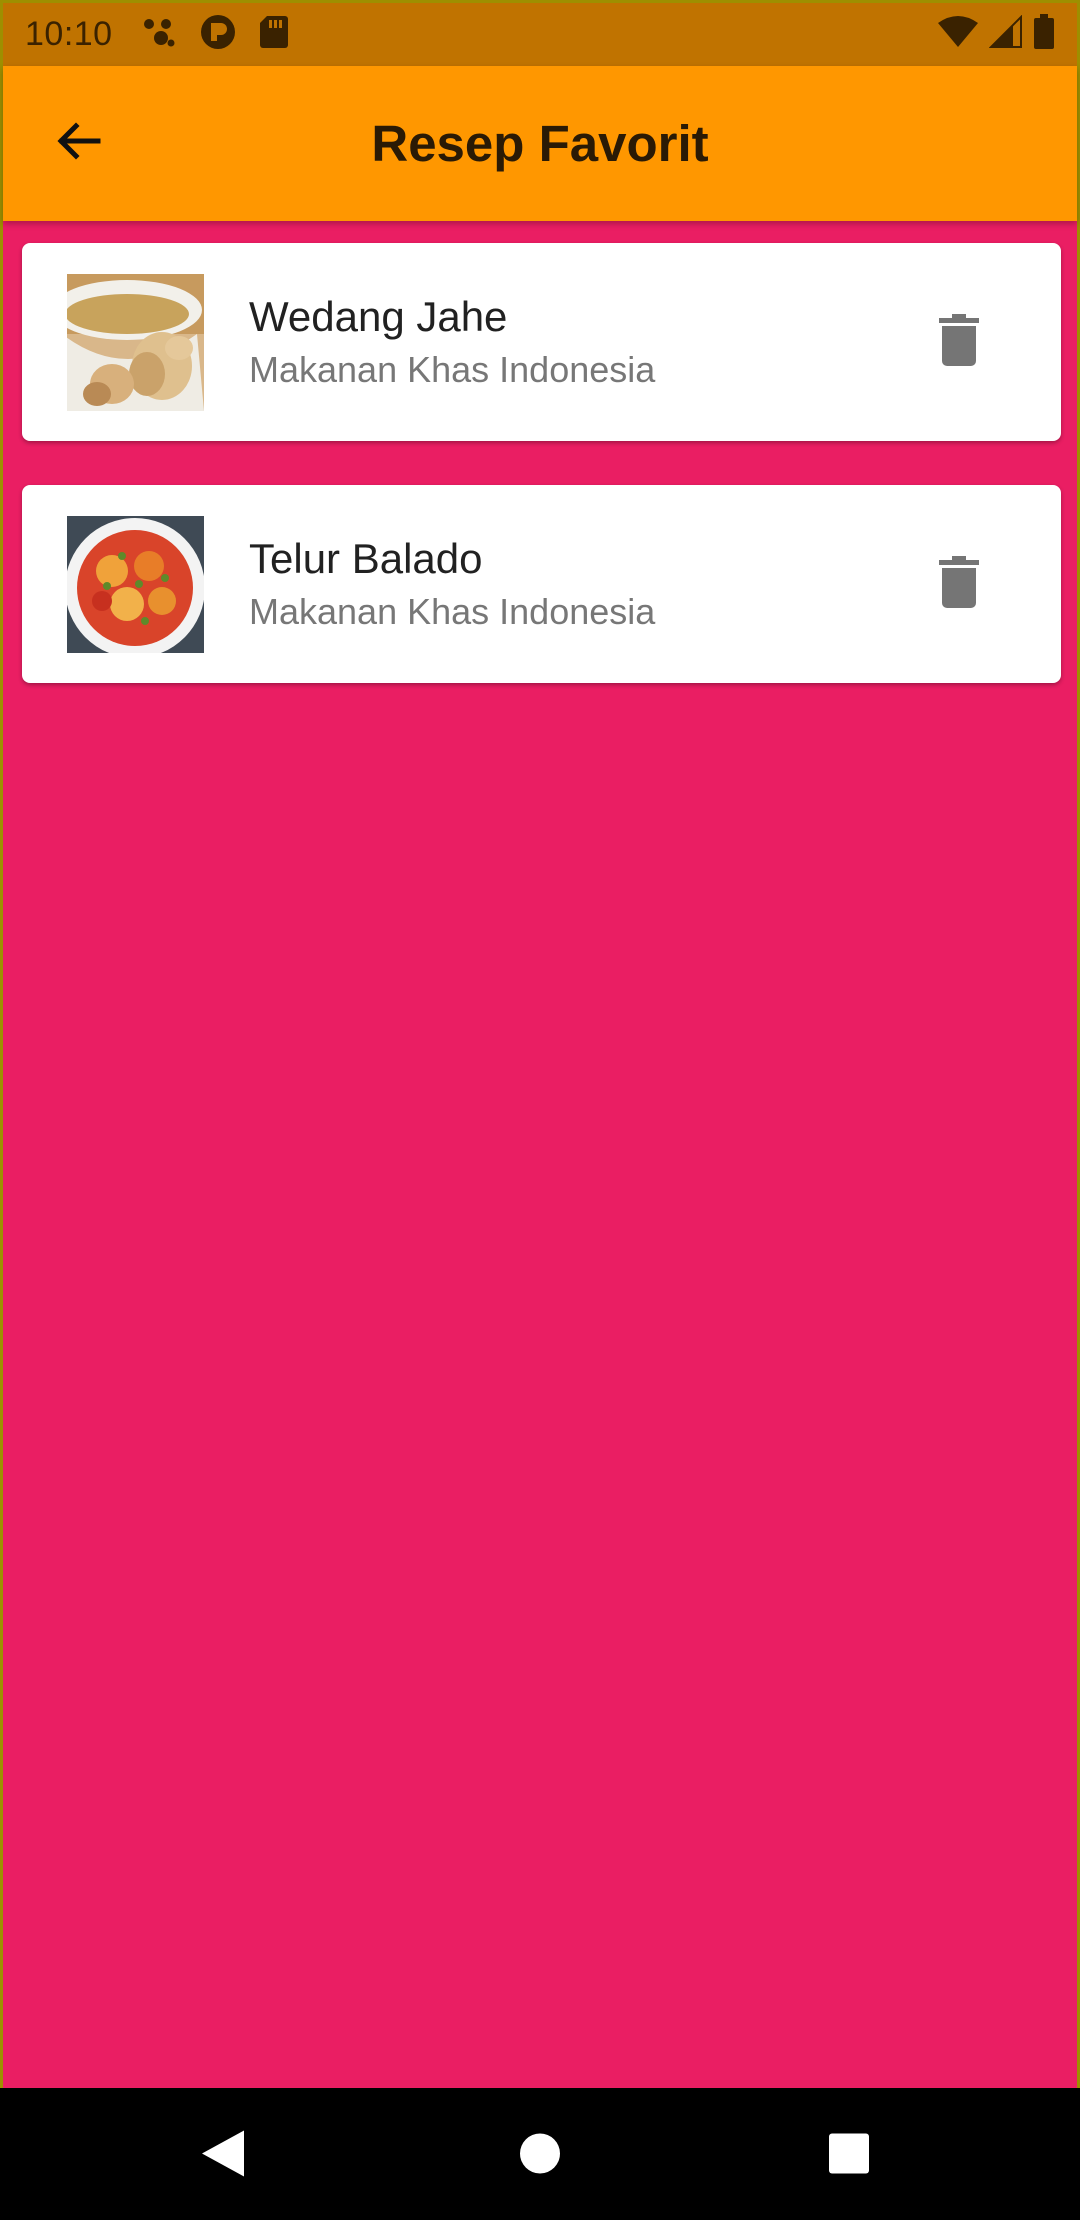 This screenshot has width=1080, height=2220. Describe the element at coordinates (366, 558) in the screenshot. I see `item-title: Telur Balado` at that location.